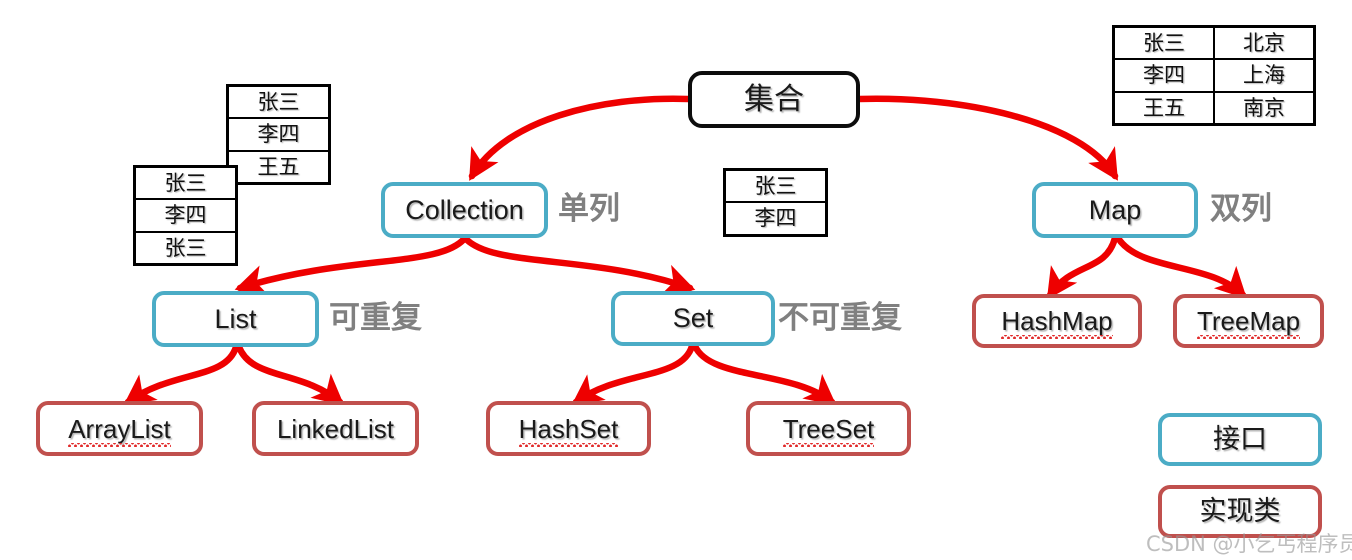 Image resolution: width=1352 pixels, height=560 pixels. What do you see at coordinates (840, 318) in the screenshot?
I see `annotation-set-note: 不可重复` at bounding box center [840, 318].